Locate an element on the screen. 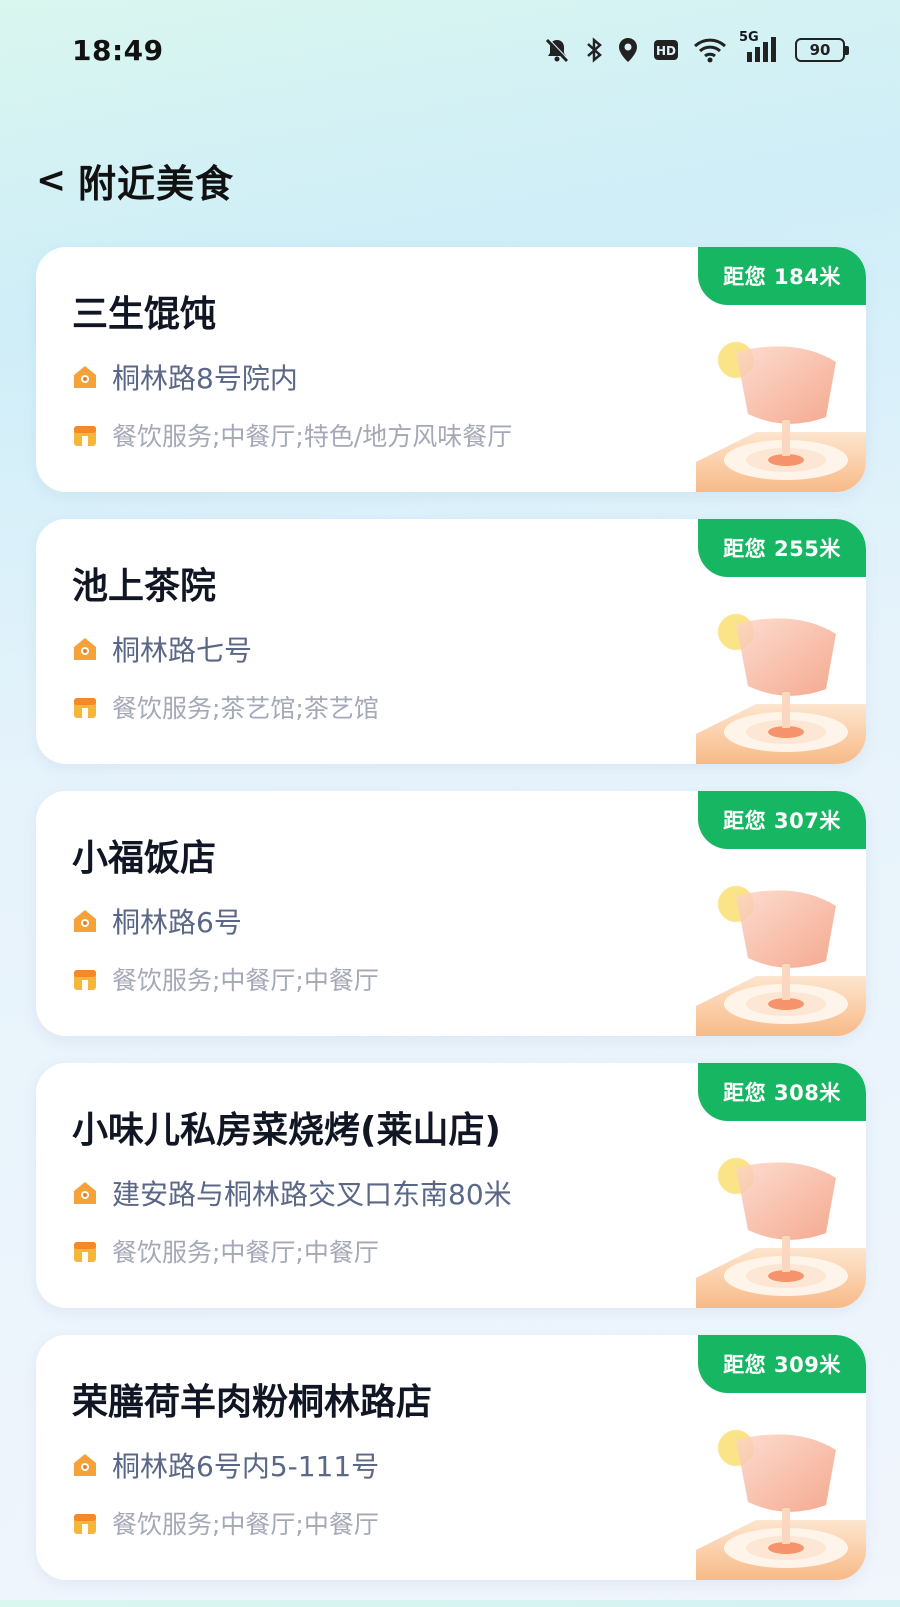 This screenshot has height=1607, width=900. restaurant-address: 桐林路七号 is located at coordinates (182, 650).